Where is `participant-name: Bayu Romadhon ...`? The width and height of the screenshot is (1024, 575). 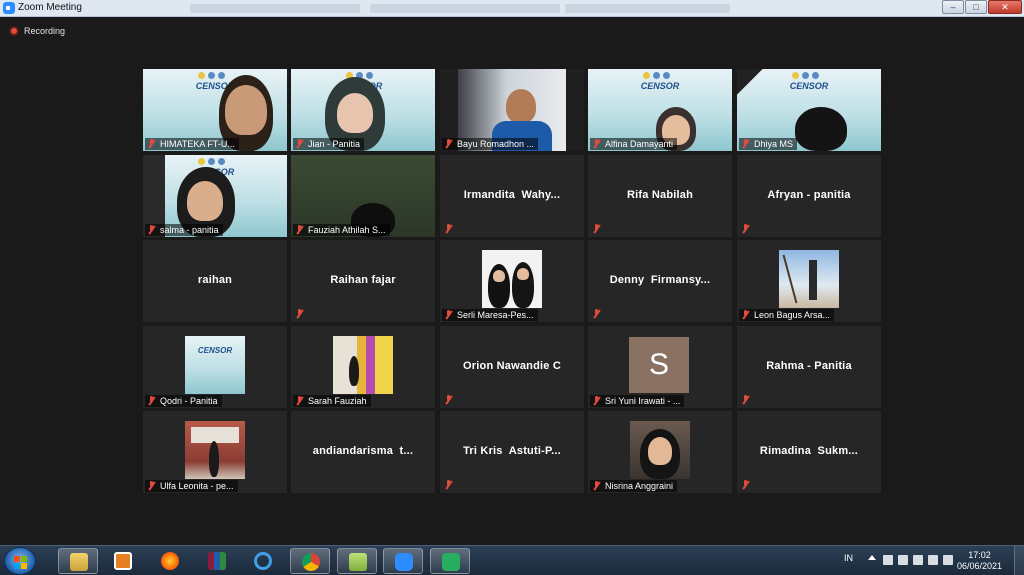 participant-name: Bayu Romadhon ... is located at coordinates (496, 144).